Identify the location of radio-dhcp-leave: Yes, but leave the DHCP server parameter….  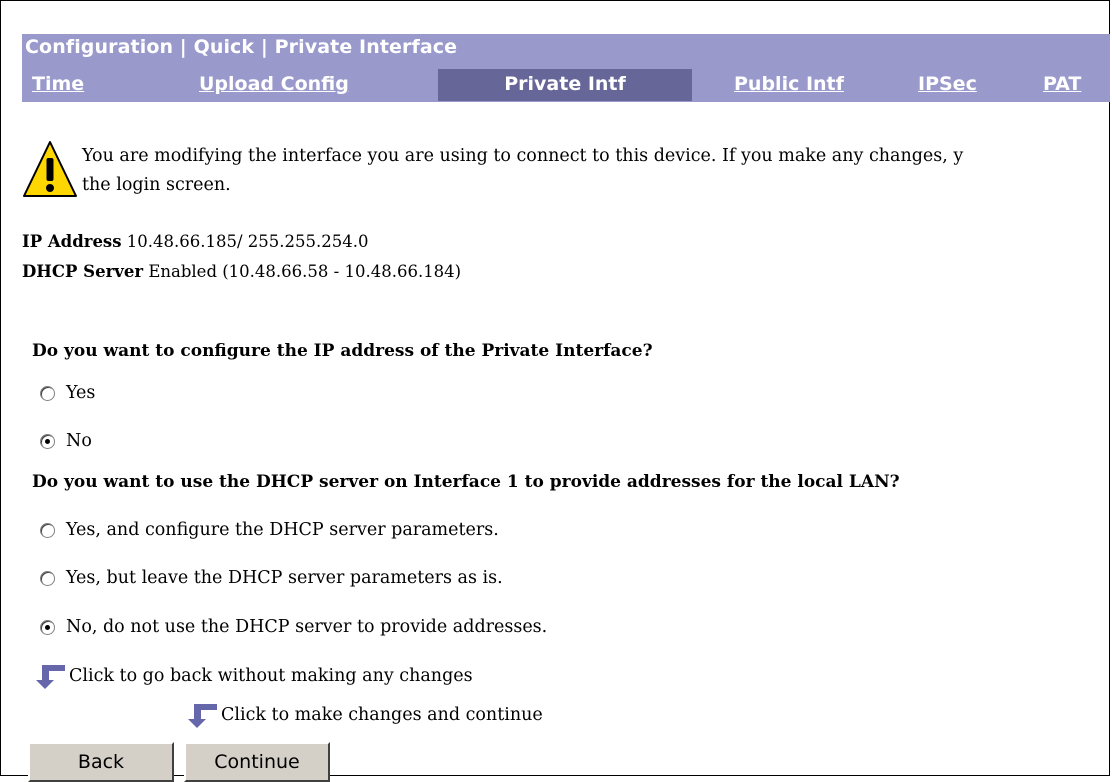
(271, 578).